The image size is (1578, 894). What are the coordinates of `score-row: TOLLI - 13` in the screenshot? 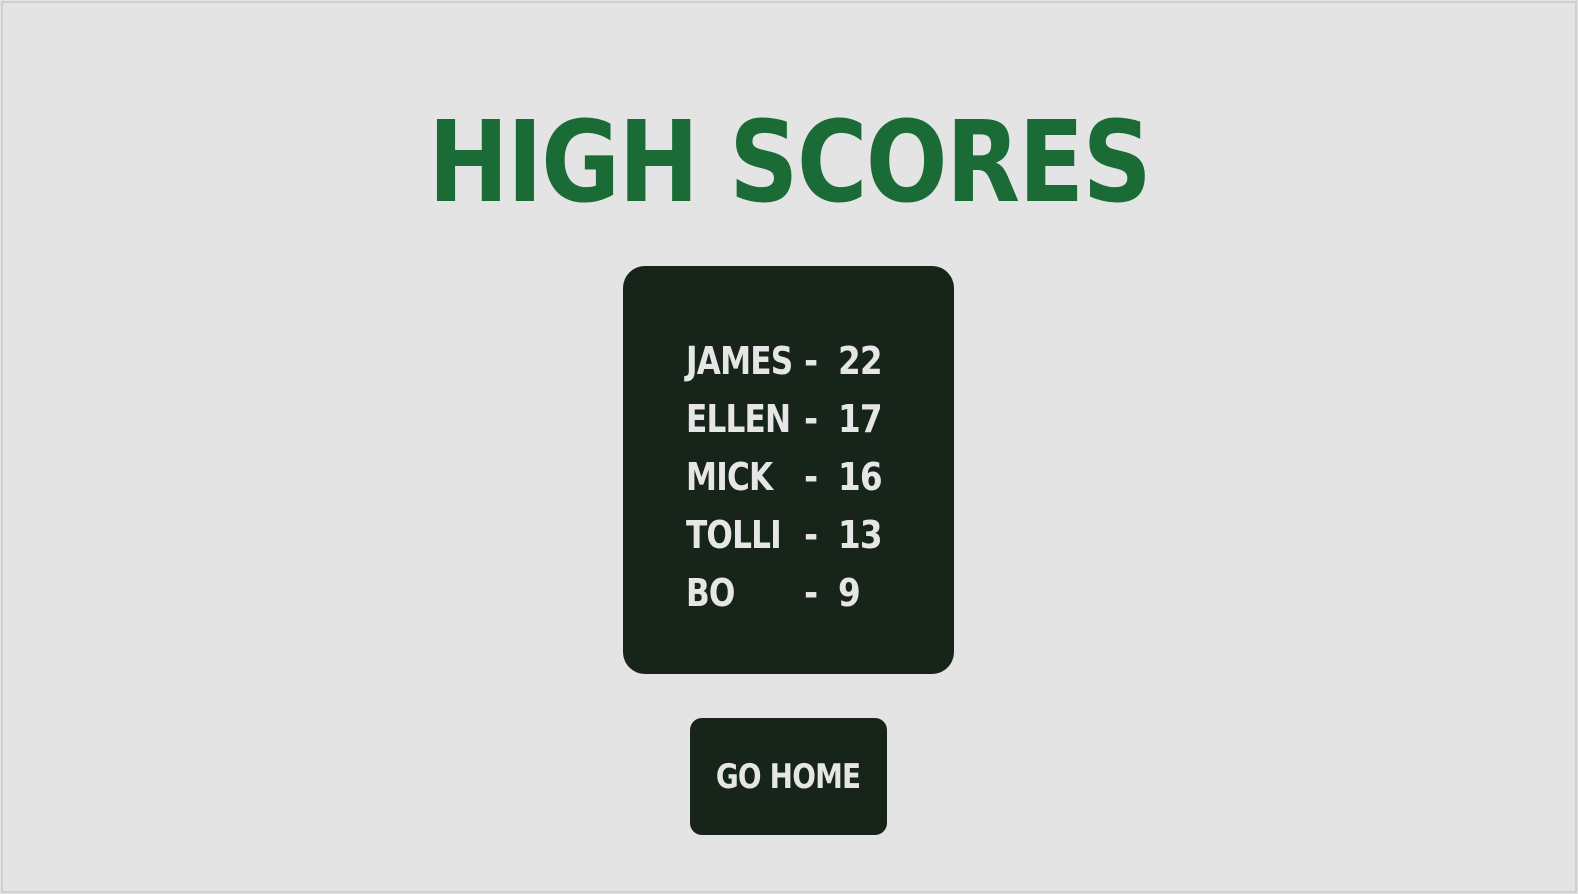 It's located at (787, 535).